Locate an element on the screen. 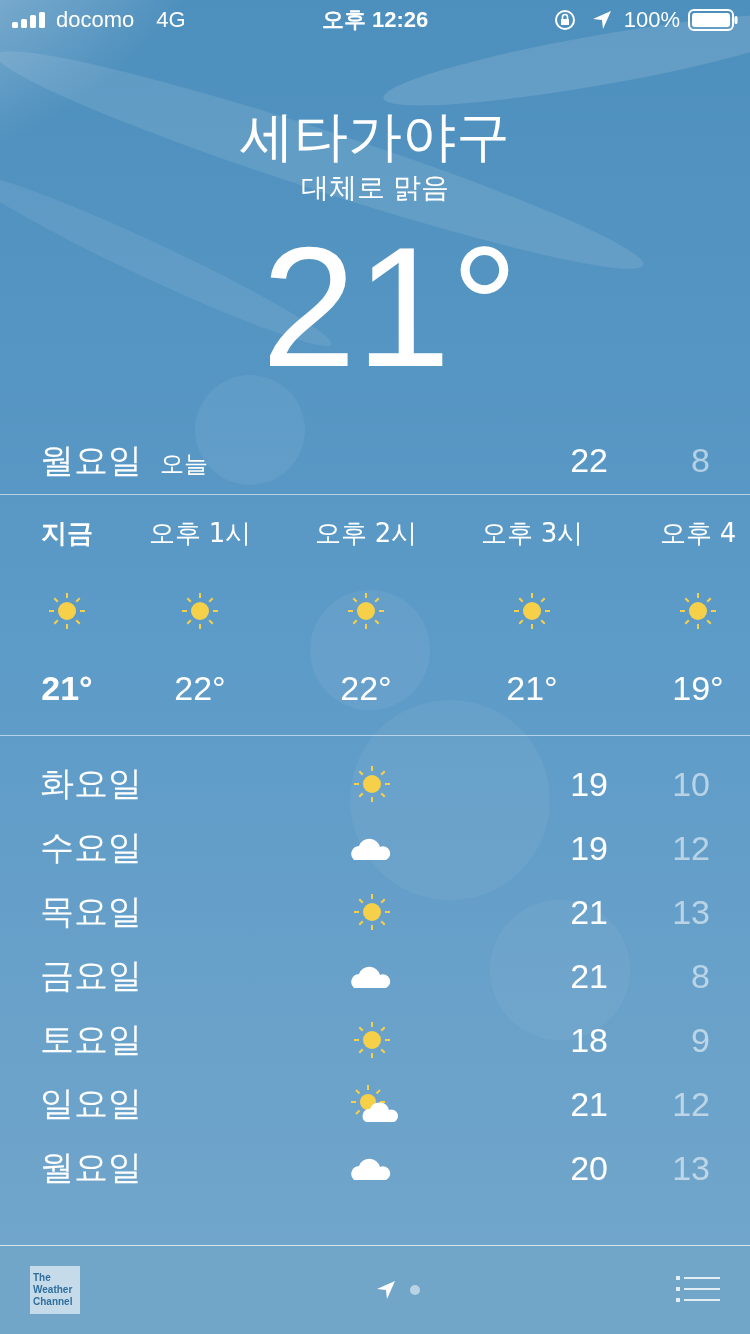 This screenshot has width=750, height=1334. weekday-name: 금요일 is located at coordinates (91, 975).